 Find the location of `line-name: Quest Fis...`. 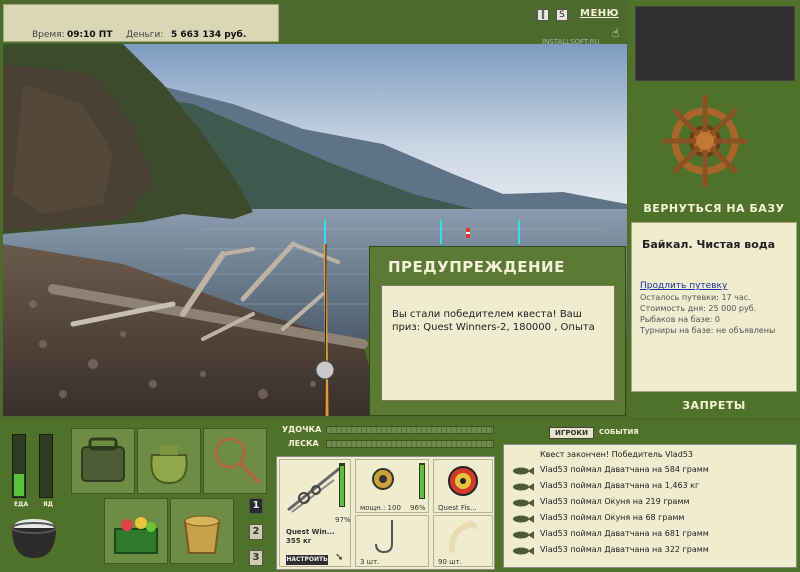

line-name: Quest Fis... is located at coordinates (457, 508).